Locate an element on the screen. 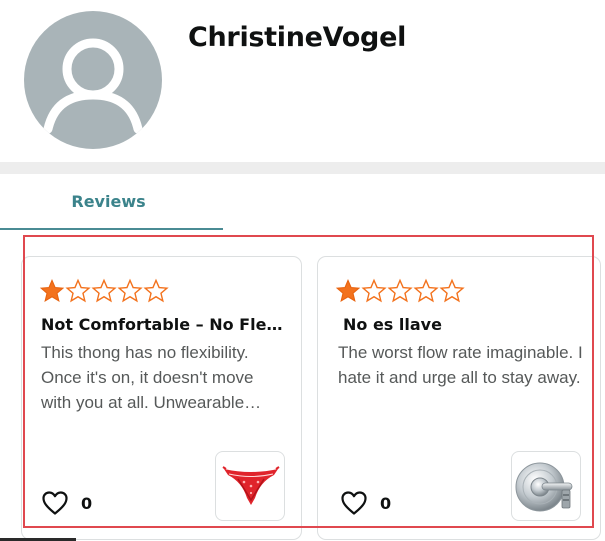 The width and height of the screenshot is (605, 541). tab-reviews: Reviews is located at coordinates (111, 202).